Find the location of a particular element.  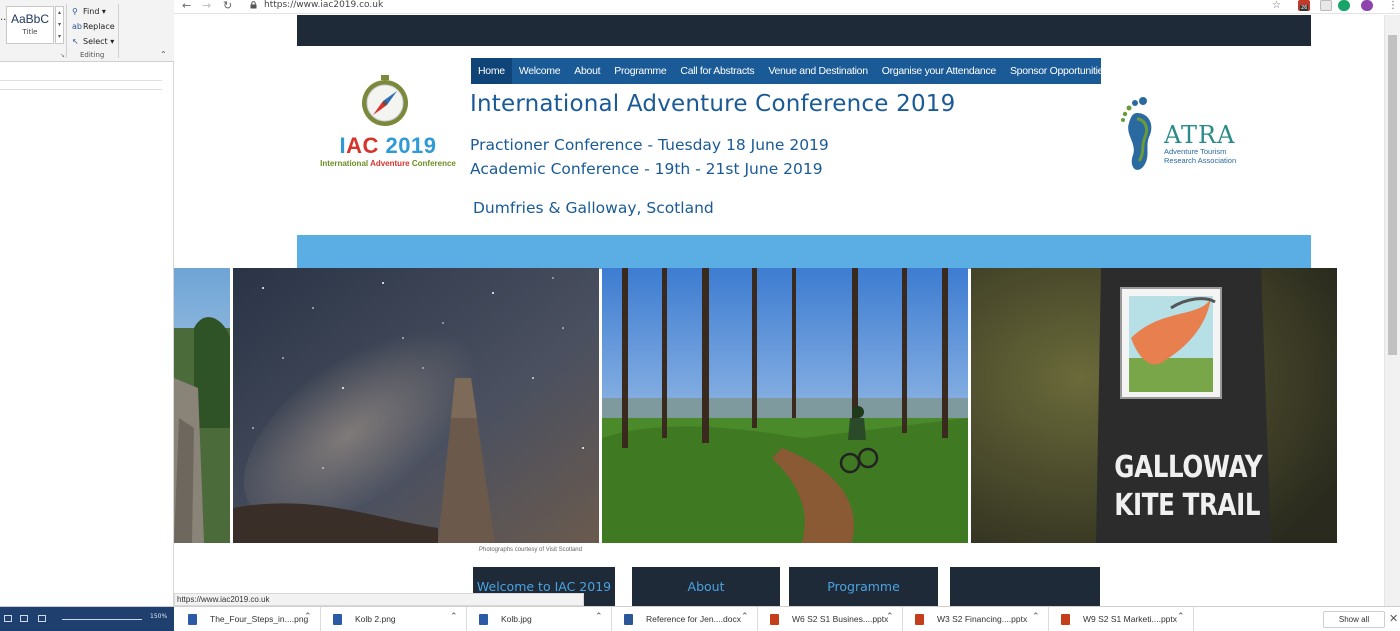

download-item: Kolb 2.png ⌃ is located at coordinates (396, 619).